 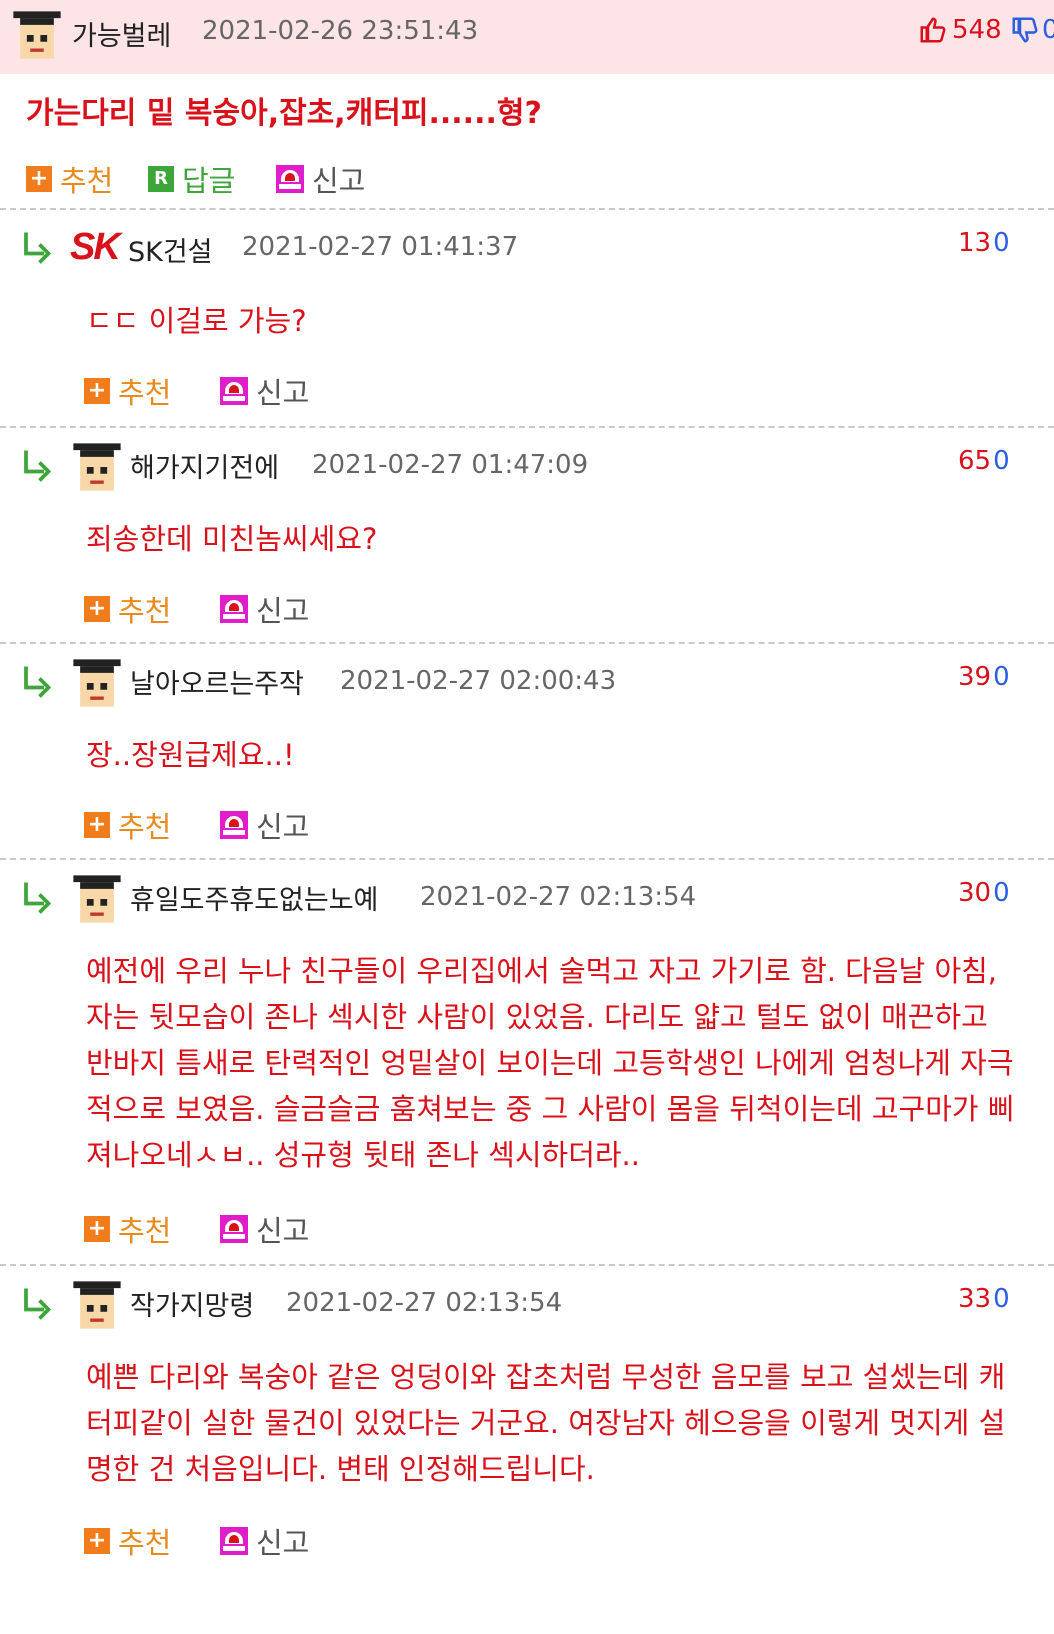 What do you see at coordinates (161, 179) in the screenshot?
I see `reply-r-icon: R` at bounding box center [161, 179].